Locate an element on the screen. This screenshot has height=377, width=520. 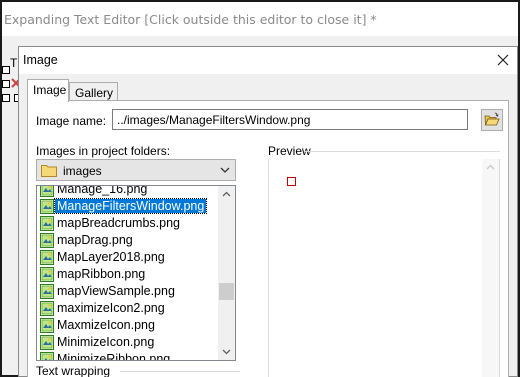
folder-dropdown: images is located at coordinates (136, 170).